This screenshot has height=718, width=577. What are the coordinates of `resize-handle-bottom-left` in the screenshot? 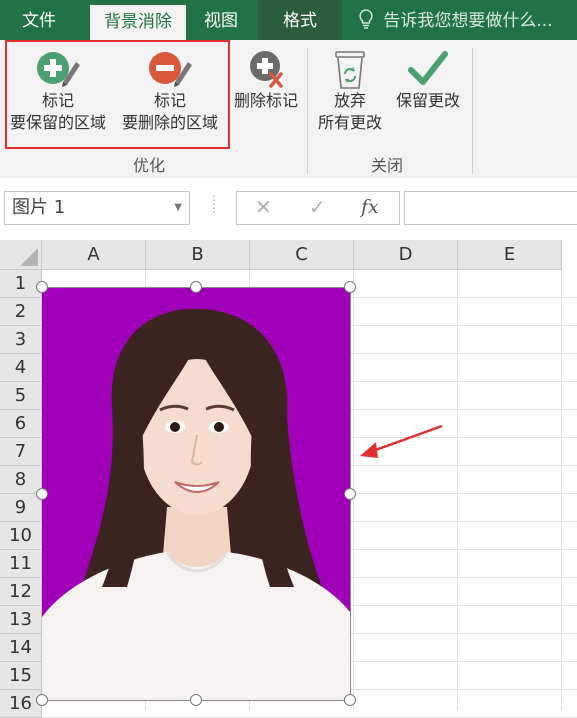 It's located at (42, 700).